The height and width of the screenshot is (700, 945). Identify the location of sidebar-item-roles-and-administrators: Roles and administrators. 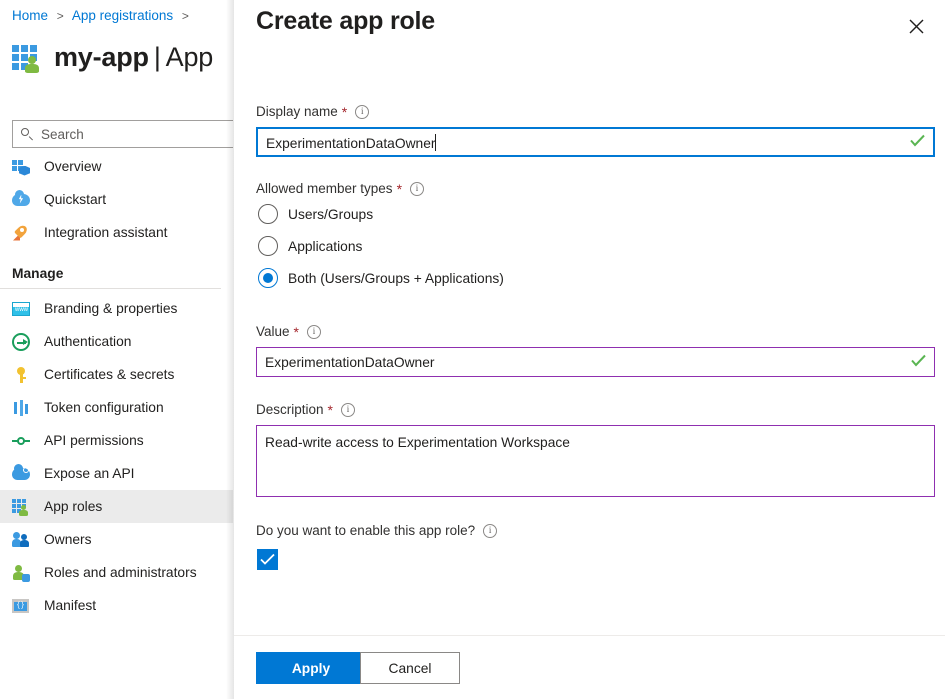
(116, 572).